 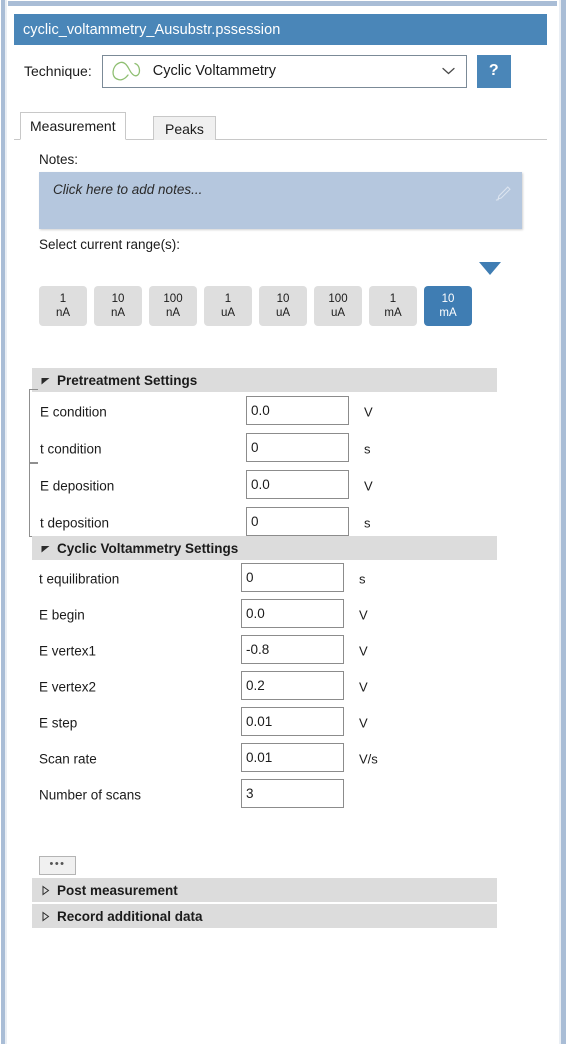 I want to click on field-input-t-condition, so click(x=297, y=447).